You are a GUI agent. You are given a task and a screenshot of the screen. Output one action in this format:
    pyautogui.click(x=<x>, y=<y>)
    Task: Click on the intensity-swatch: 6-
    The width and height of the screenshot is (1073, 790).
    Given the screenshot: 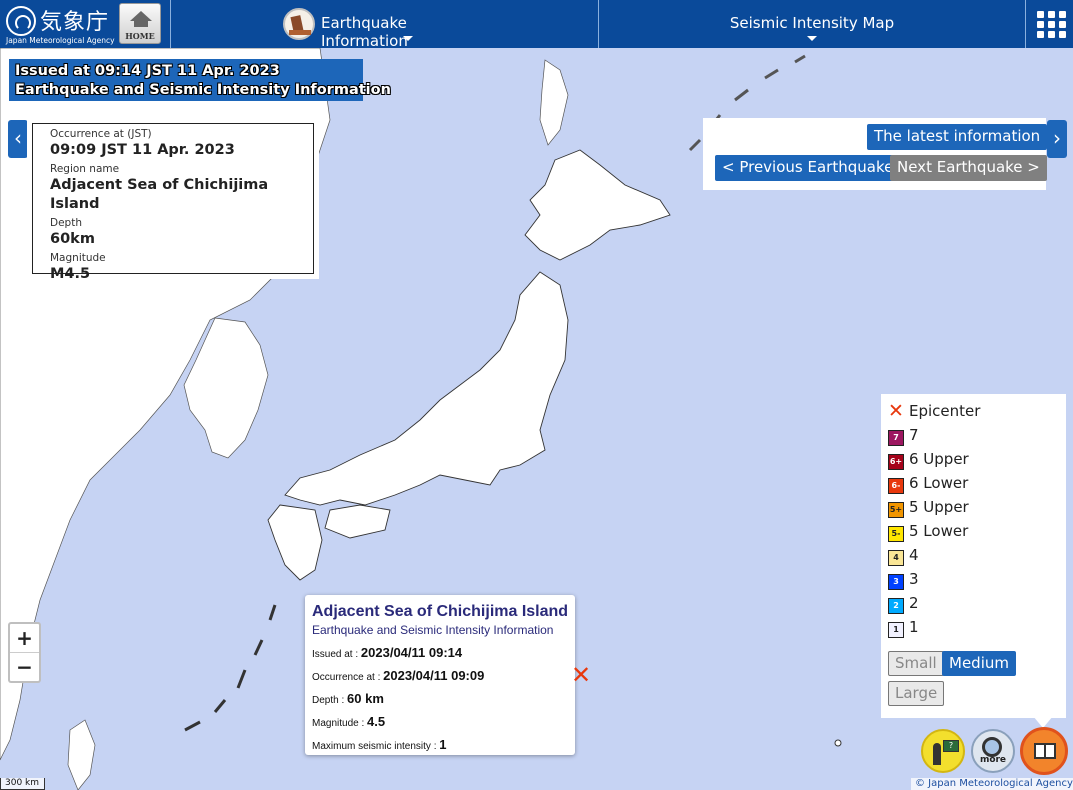 What is the action you would take?
    pyautogui.click(x=896, y=486)
    